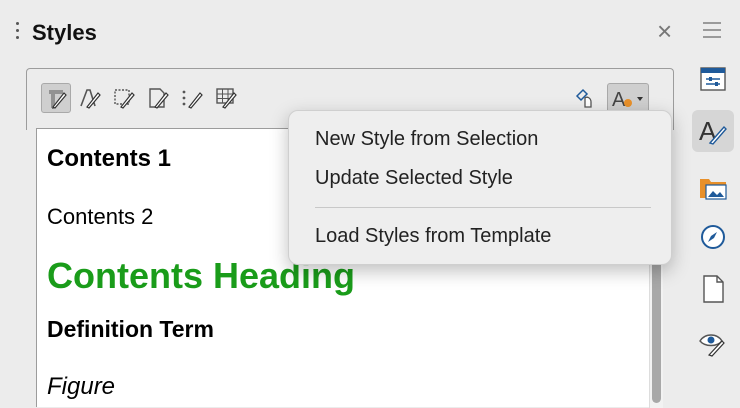 Image resolution: width=740 pixels, height=408 pixels. What do you see at coordinates (713, 289) in the screenshot?
I see `page-icon` at bounding box center [713, 289].